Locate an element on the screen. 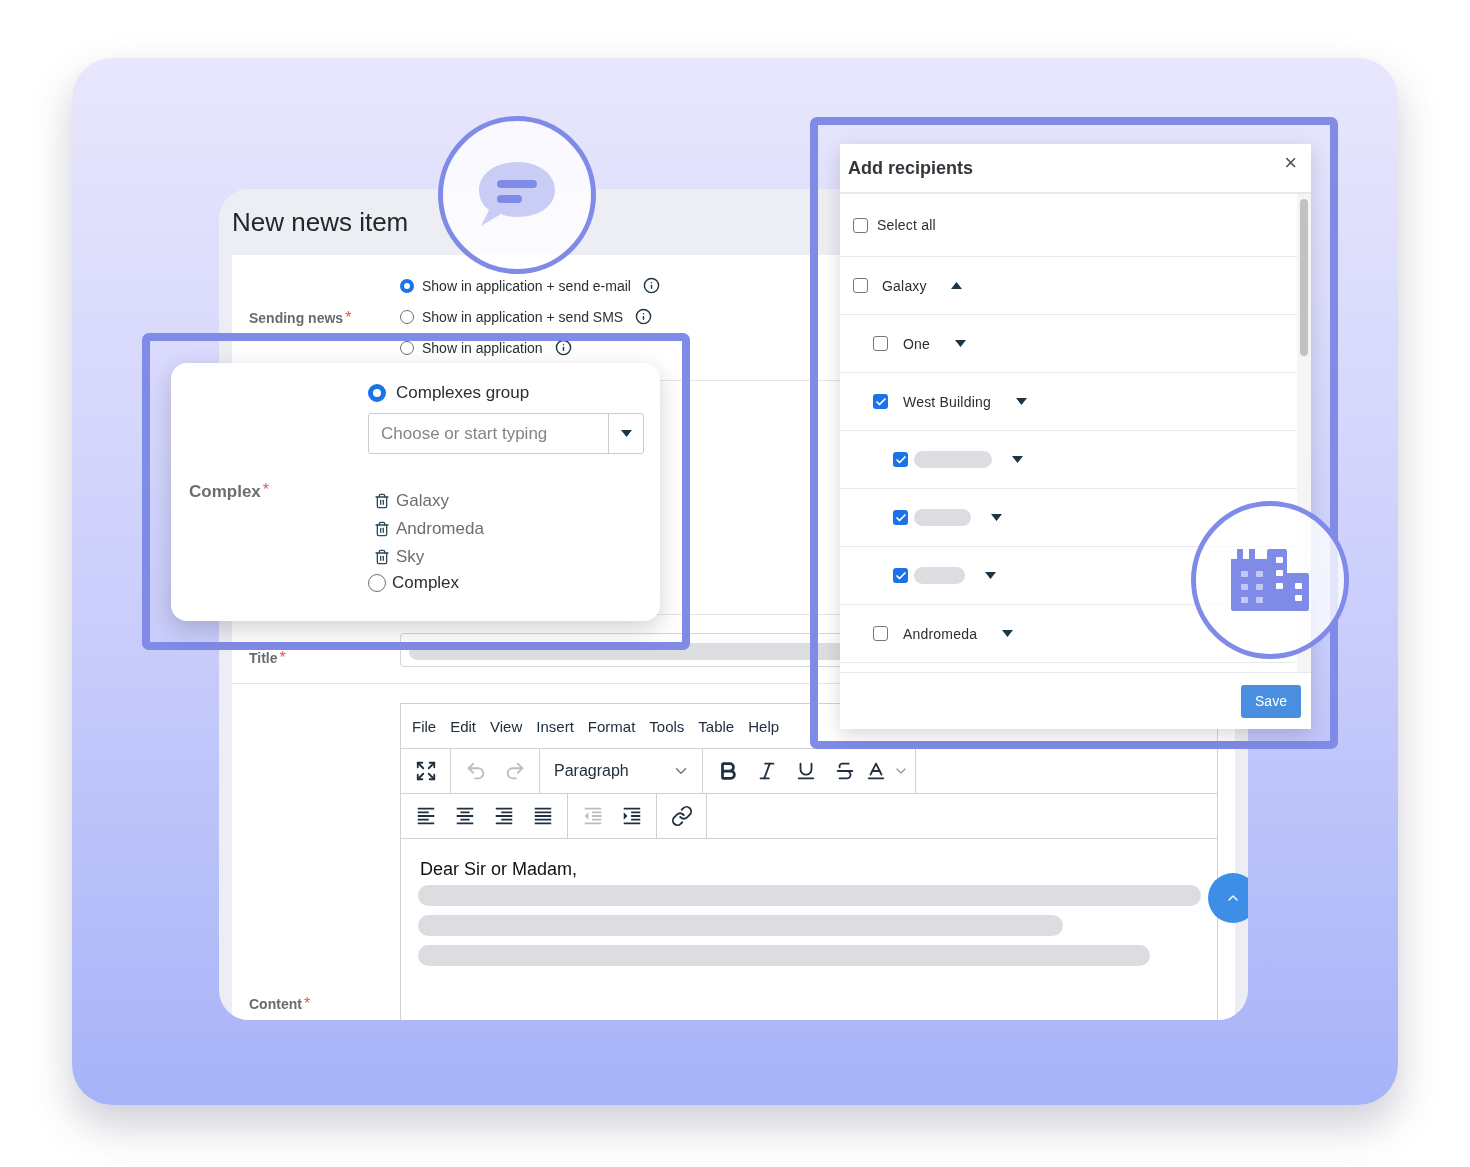 This screenshot has height=1167, width=1470. chosen-complex: Galaxy is located at coordinates (422, 501).